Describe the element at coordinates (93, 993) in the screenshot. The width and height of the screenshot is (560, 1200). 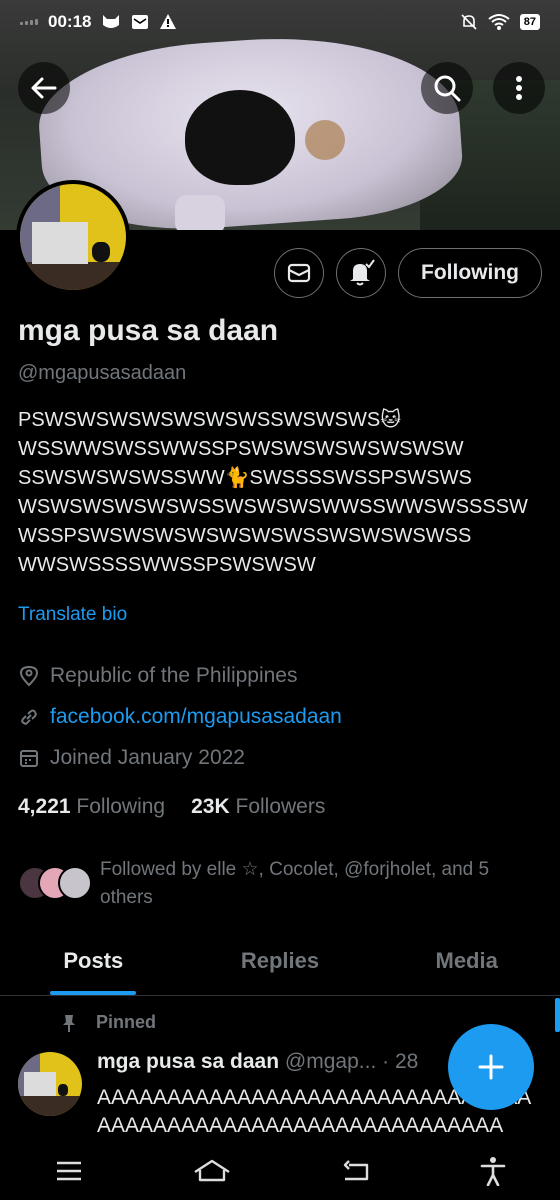
I see `active-tab-indicator` at that location.